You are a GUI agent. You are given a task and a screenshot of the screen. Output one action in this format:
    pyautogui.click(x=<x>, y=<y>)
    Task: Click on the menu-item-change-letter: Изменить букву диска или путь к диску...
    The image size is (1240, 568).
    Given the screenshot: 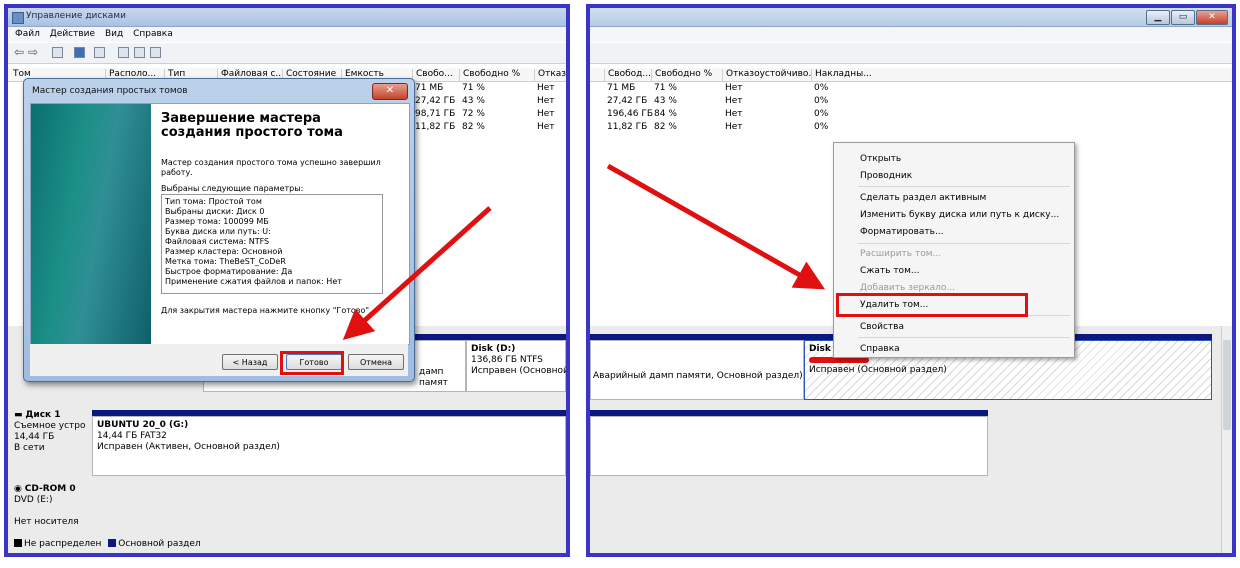 What is the action you would take?
    pyautogui.click(x=959, y=215)
    